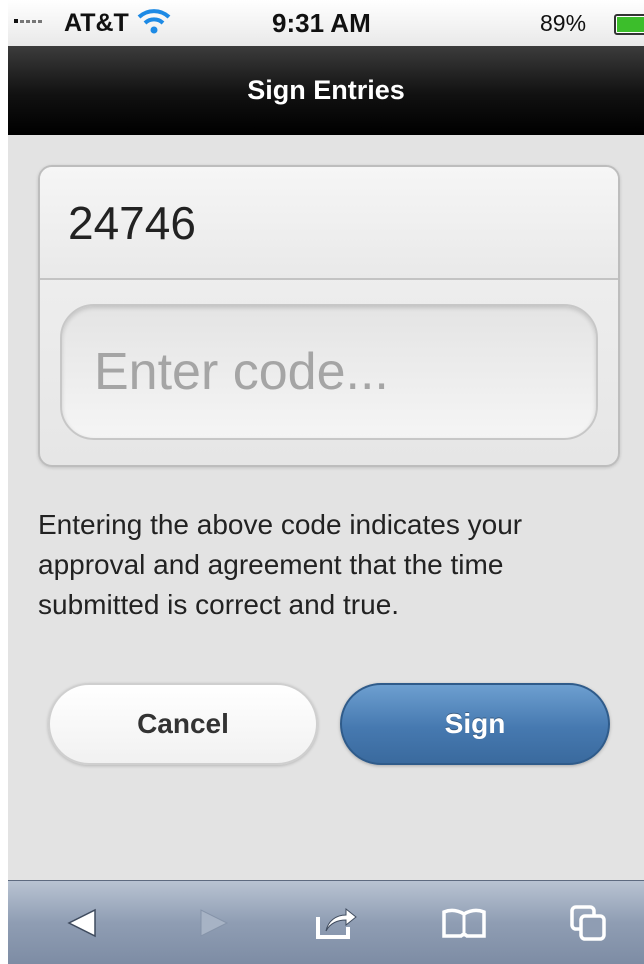 Image resolution: width=644 pixels, height=964 pixels. What do you see at coordinates (629, 24) in the screenshot?
I see `battery-icon` at bounding box center [629, 24].